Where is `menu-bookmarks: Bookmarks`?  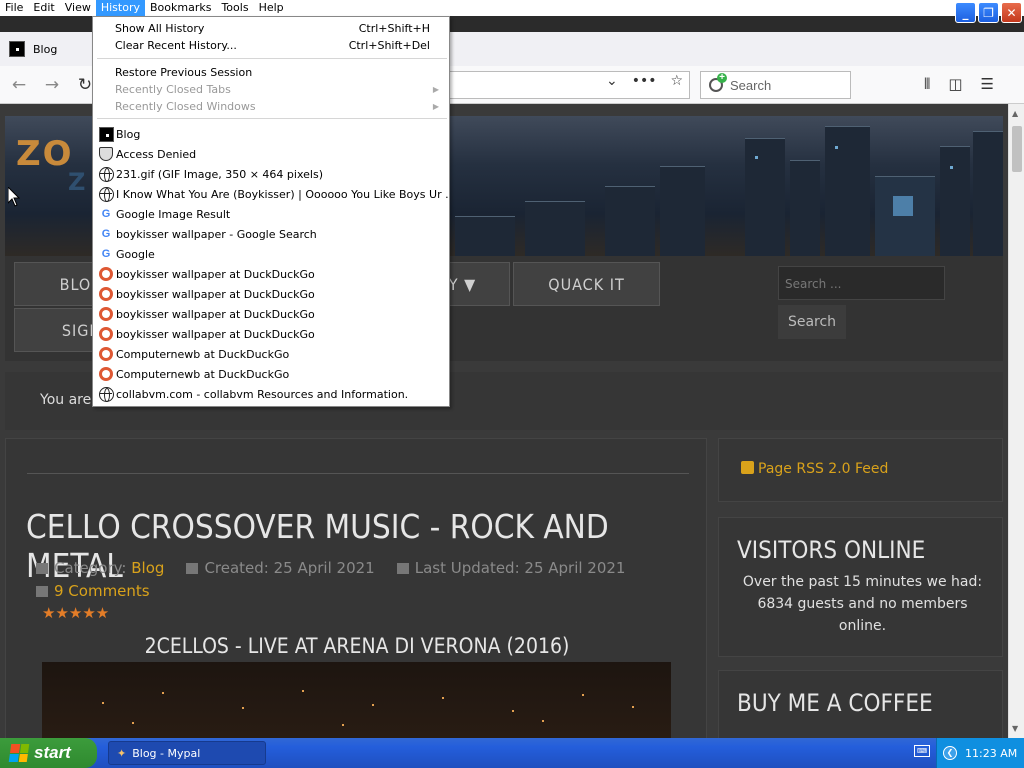
menu-bookmarks: Bookmarks is located at coordinates (180, 8).